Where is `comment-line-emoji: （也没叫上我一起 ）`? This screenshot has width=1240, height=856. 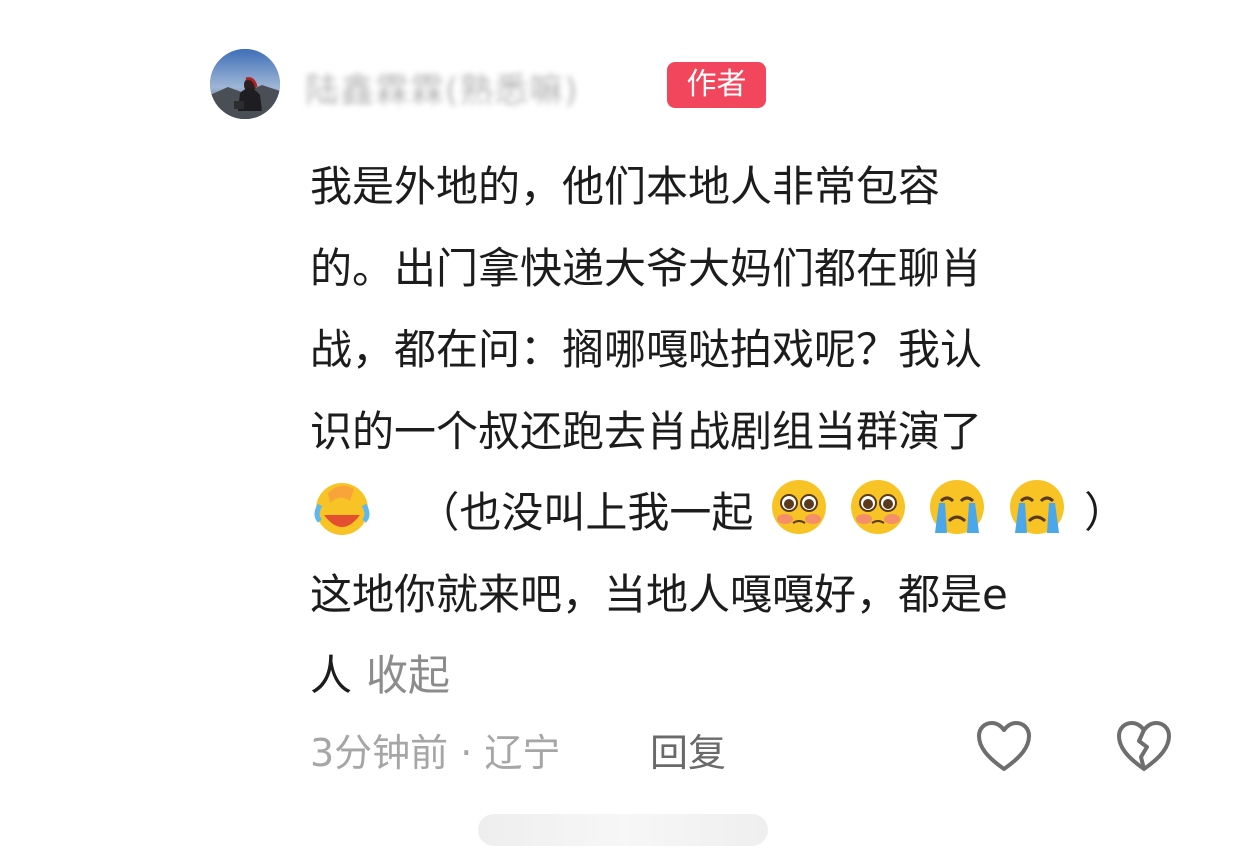 comment-line-emoji: （也没叫上我一起 ） is located at coordinates (745, 513).